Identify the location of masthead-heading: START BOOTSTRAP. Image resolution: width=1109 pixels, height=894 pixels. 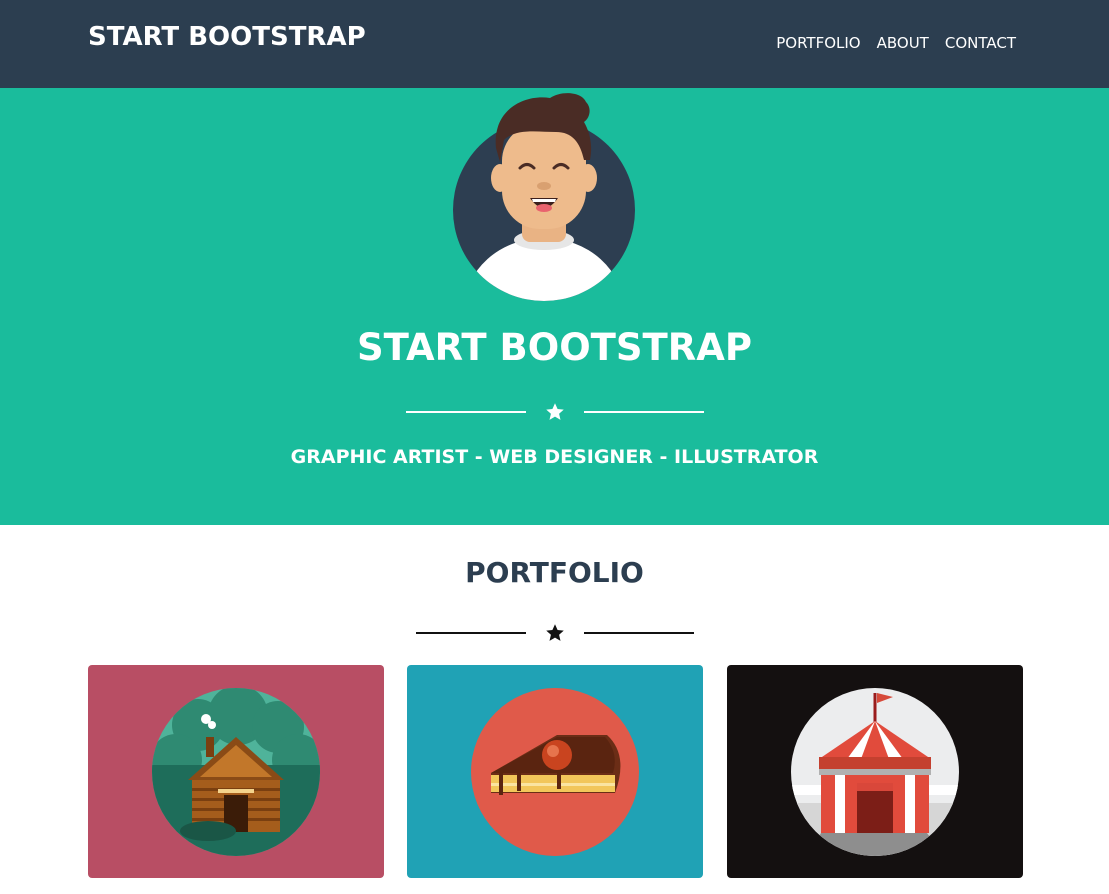
(554, 347).